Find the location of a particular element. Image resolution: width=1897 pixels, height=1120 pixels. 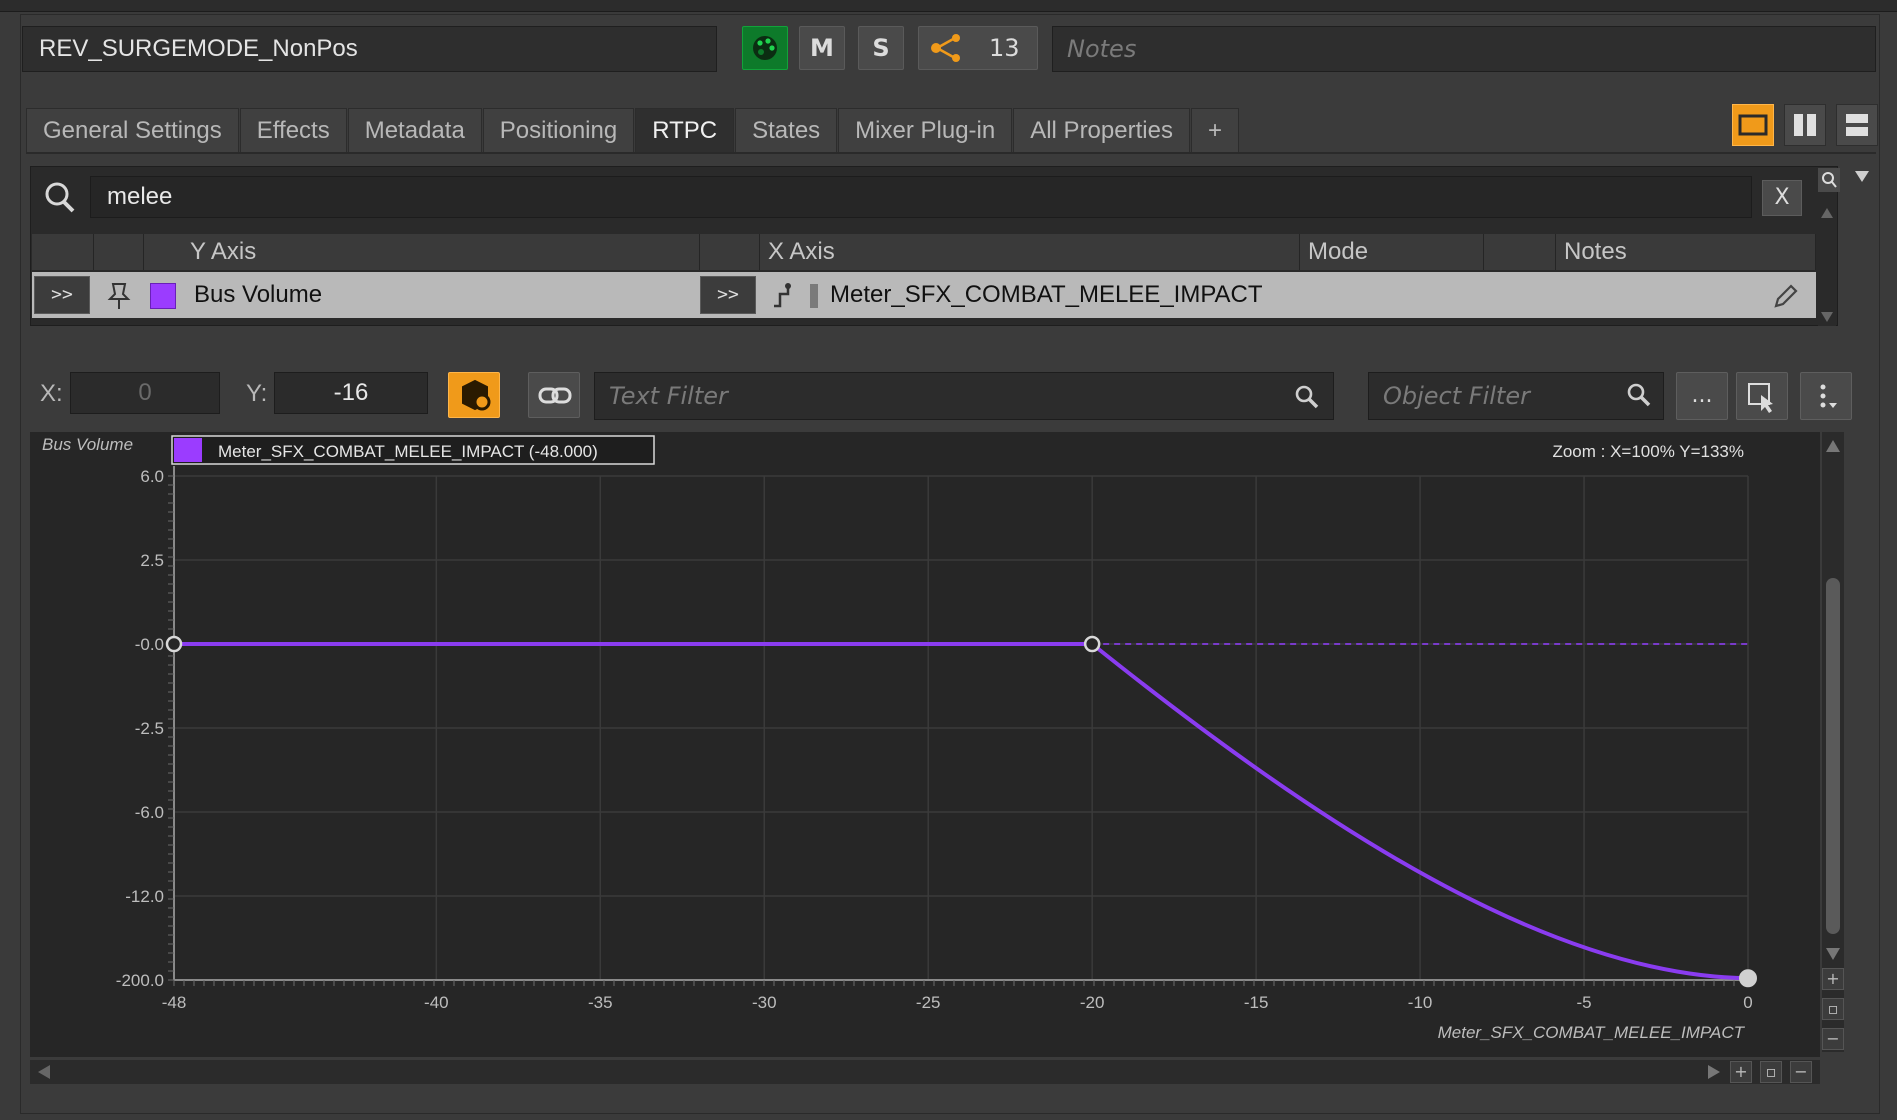

y-tick-label: -200.0 is located at coordinates (140, 980).